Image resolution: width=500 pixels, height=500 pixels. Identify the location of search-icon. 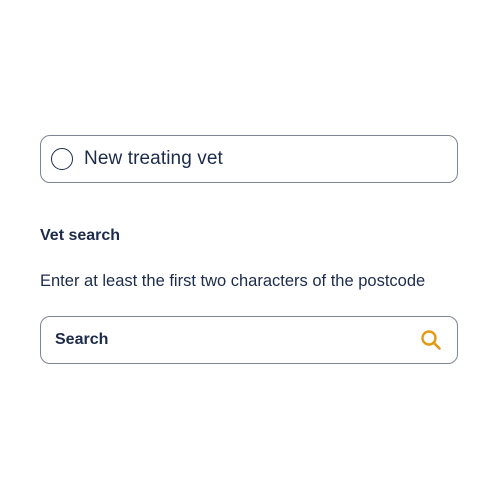
(431, 340).